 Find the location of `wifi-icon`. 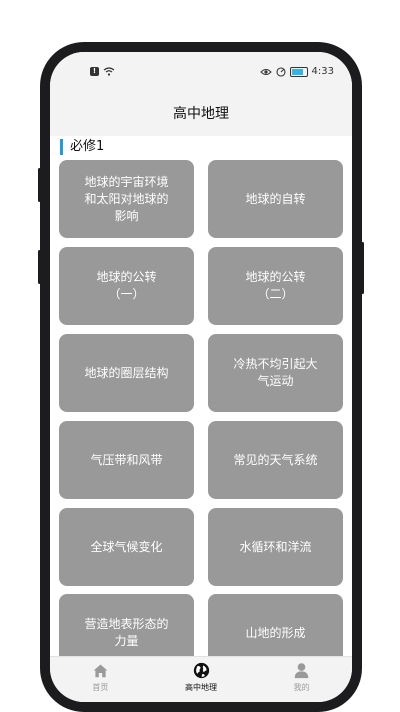

wifi-icon is located at coordinates (109, 71).